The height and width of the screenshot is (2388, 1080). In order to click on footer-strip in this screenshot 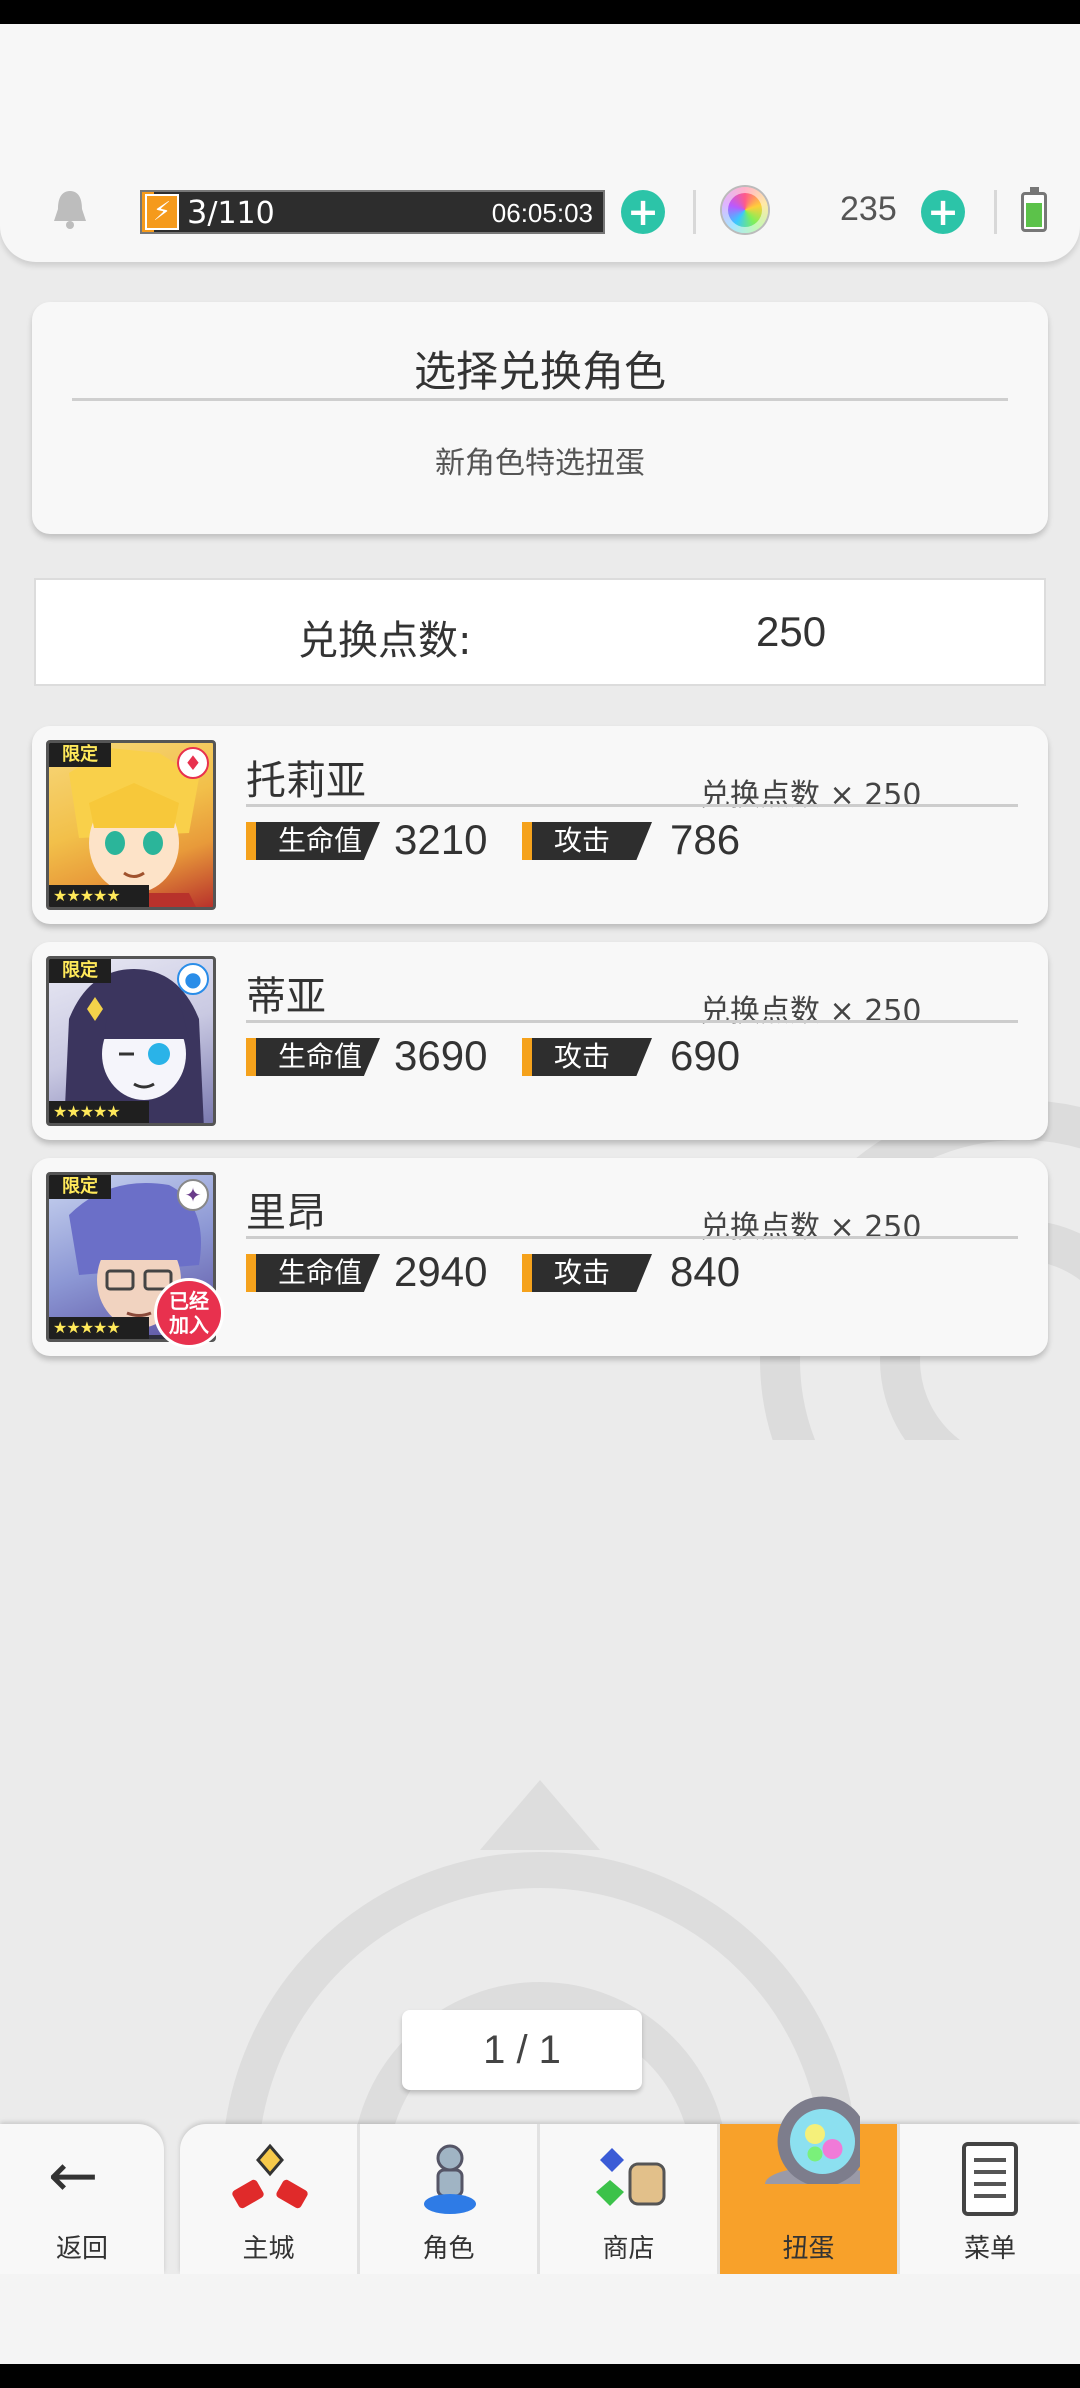, I will do `click(540, 2319)`.